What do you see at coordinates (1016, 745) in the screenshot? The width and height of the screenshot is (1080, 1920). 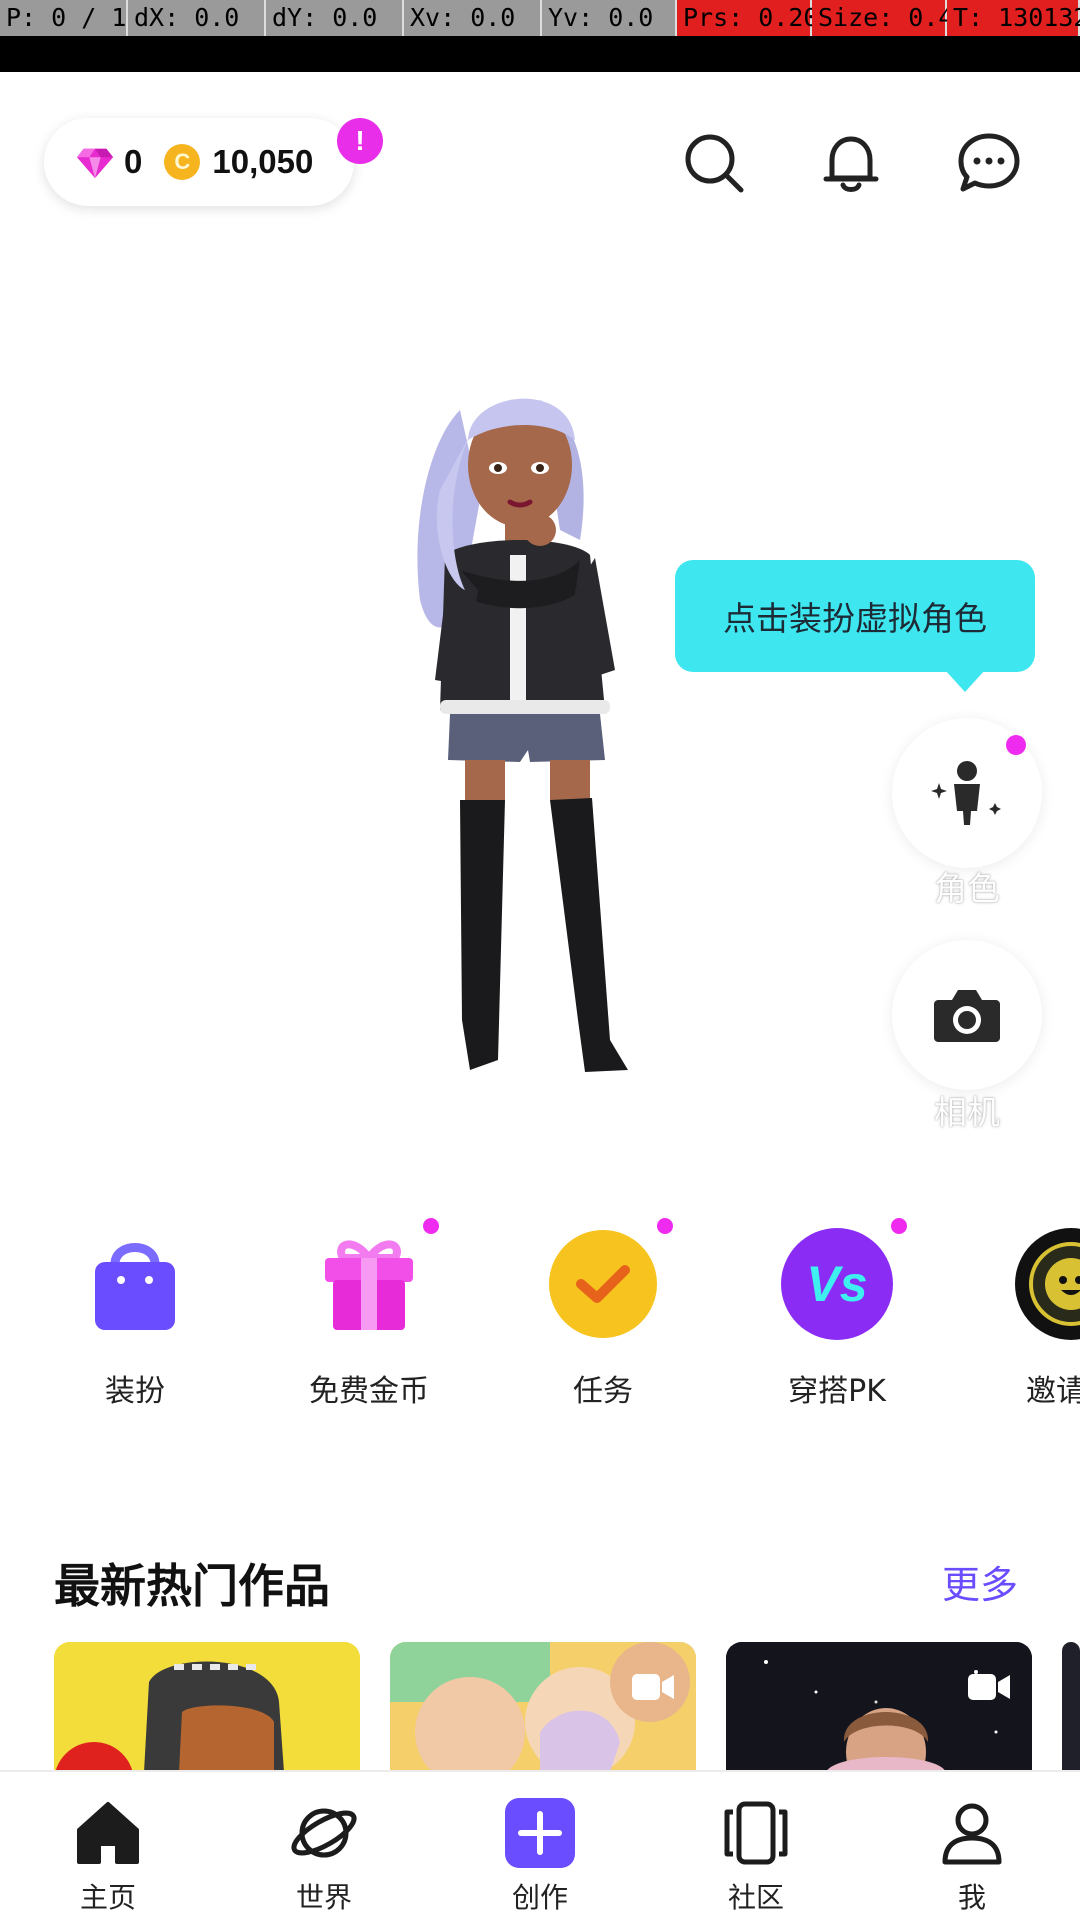 I see `character-badge-dot` at bounding box center [1016, 745].